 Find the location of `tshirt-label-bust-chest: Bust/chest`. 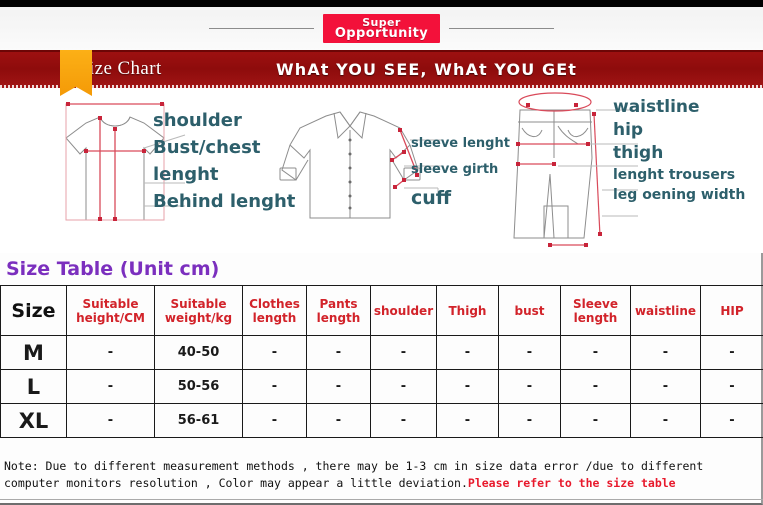

tshirt-label-bust-chest: Bust/chest is located at coordinates (207, 147).